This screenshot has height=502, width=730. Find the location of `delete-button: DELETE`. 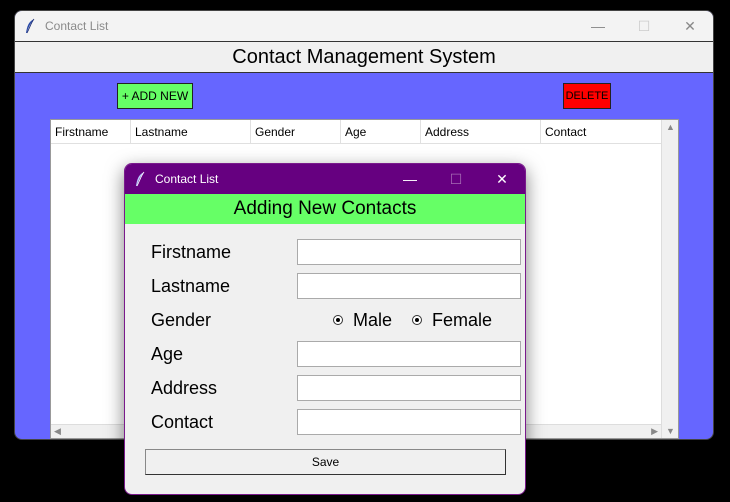

delete-button: DELETE is located at coordinates (587, 96).